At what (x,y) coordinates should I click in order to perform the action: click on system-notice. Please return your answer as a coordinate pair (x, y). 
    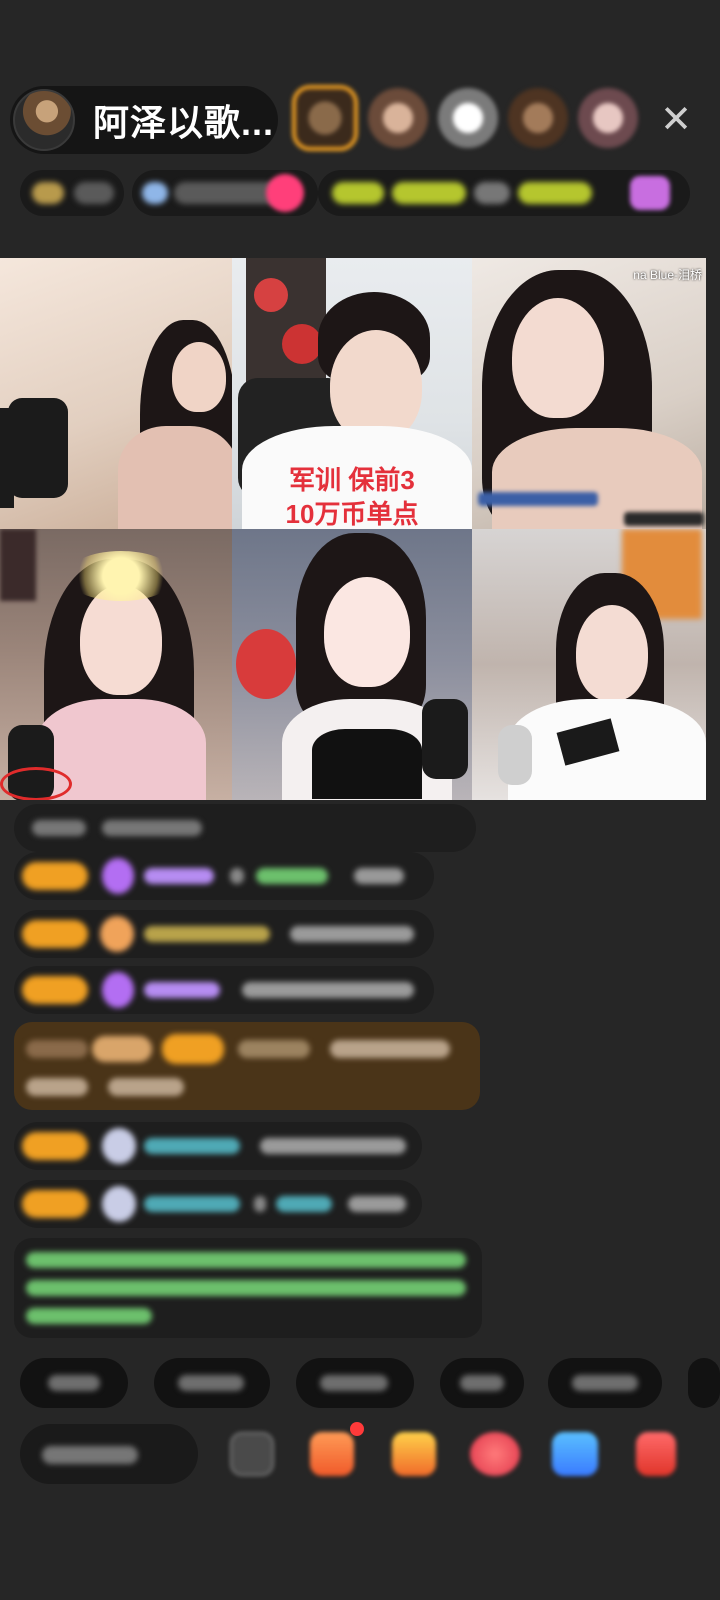
    Looking at the image, I should click on (248, 1288).